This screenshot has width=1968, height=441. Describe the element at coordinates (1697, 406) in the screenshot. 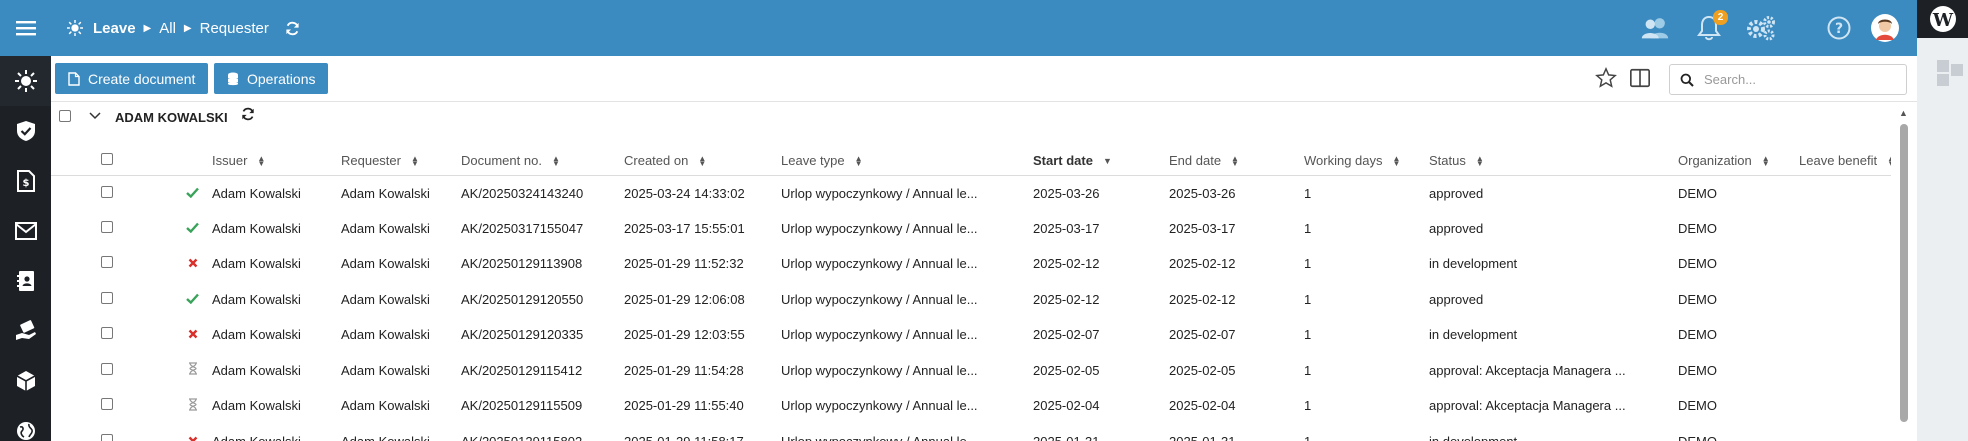

I see `cell-org: DEMO` at that location.